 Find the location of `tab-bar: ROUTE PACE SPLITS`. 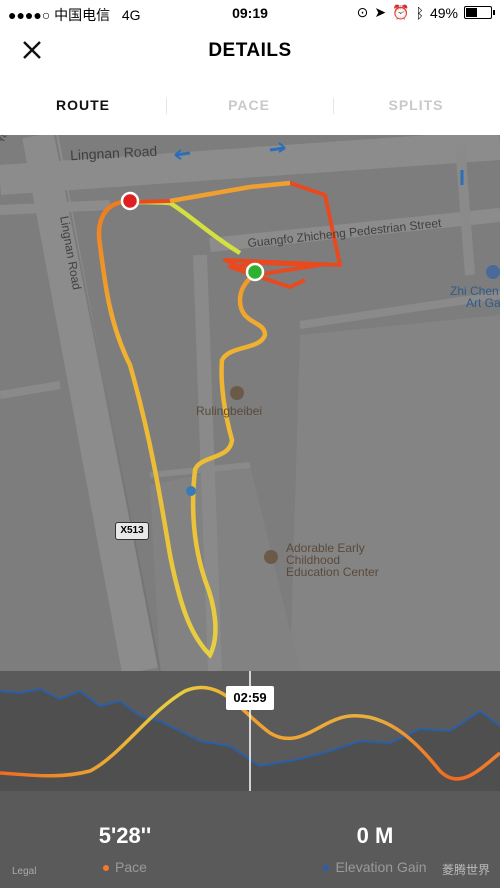

tab-bar: ROUTE PACE SPLITS is located at coordinates (250, 106).